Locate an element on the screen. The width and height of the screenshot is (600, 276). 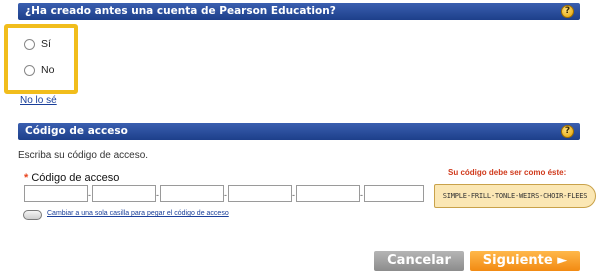
example-code-tag: SIMPLE-FRILL-TONLE-WEIRS-CHOIR-FLEES is located at coordinates (515, 196).